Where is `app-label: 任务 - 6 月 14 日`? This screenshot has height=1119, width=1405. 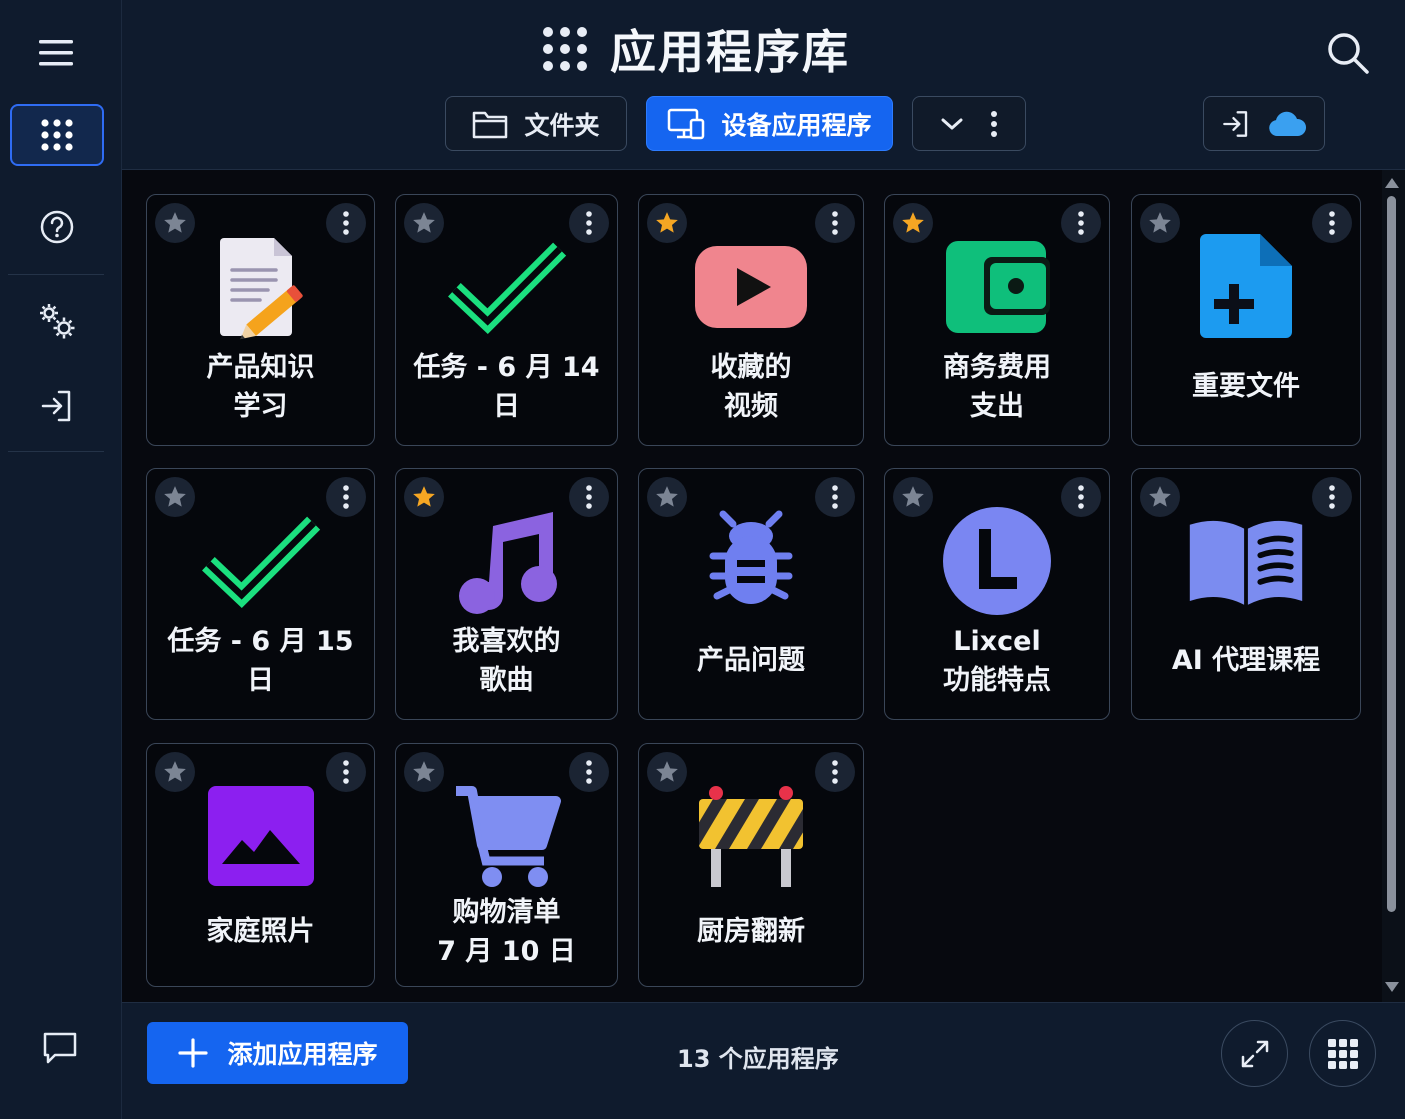
app-label: 任务 - 6 月 14 日 is located at coordinates (506, 386).